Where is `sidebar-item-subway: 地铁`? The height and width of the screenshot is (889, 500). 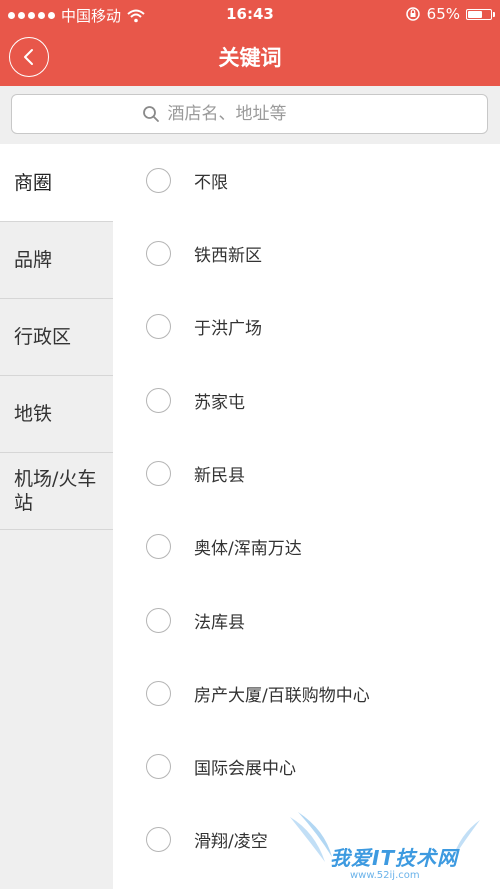
sidebar-item-subway: 地铁 is located at coordinates (56, 414).